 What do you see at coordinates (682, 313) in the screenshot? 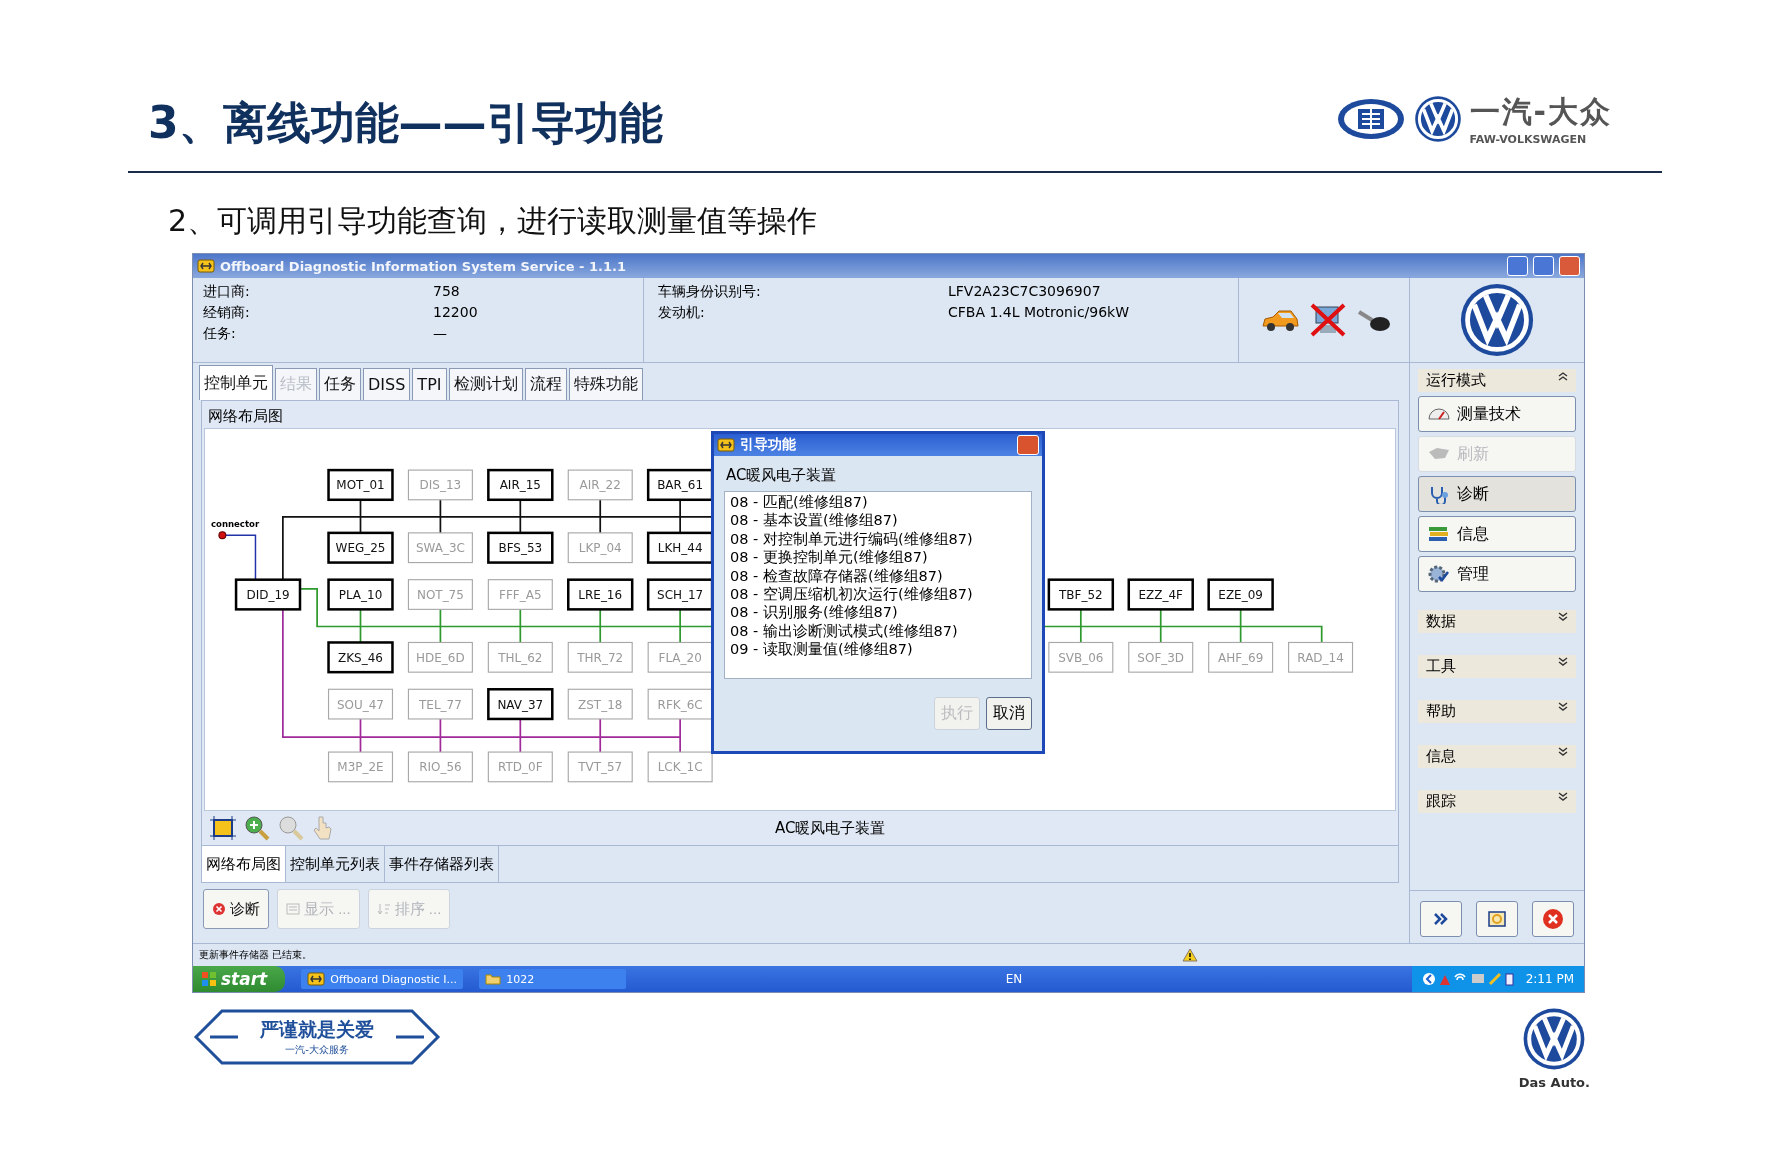
I see `field-label: 发动机:` at bounding box center [682, 313].